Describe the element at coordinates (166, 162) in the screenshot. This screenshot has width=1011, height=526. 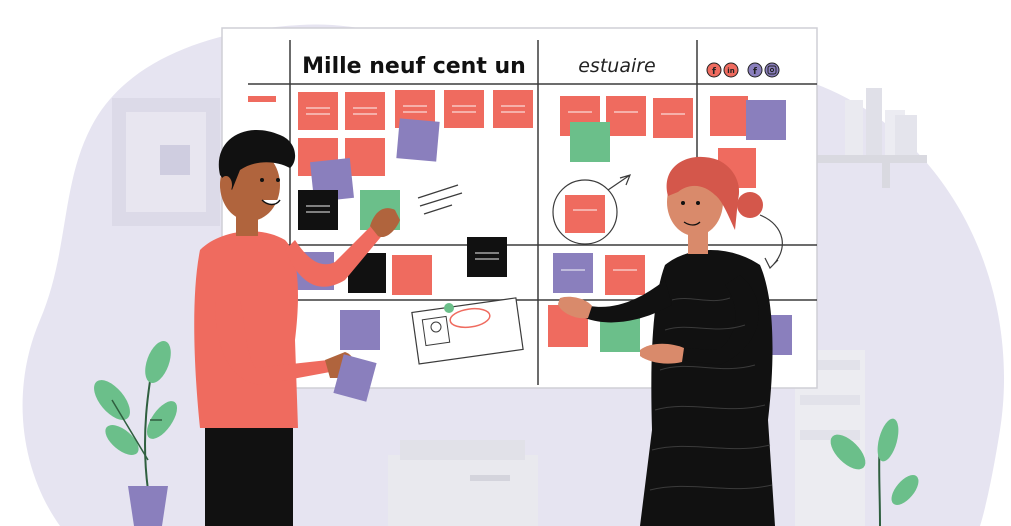
I see `wall-frame` at that location.